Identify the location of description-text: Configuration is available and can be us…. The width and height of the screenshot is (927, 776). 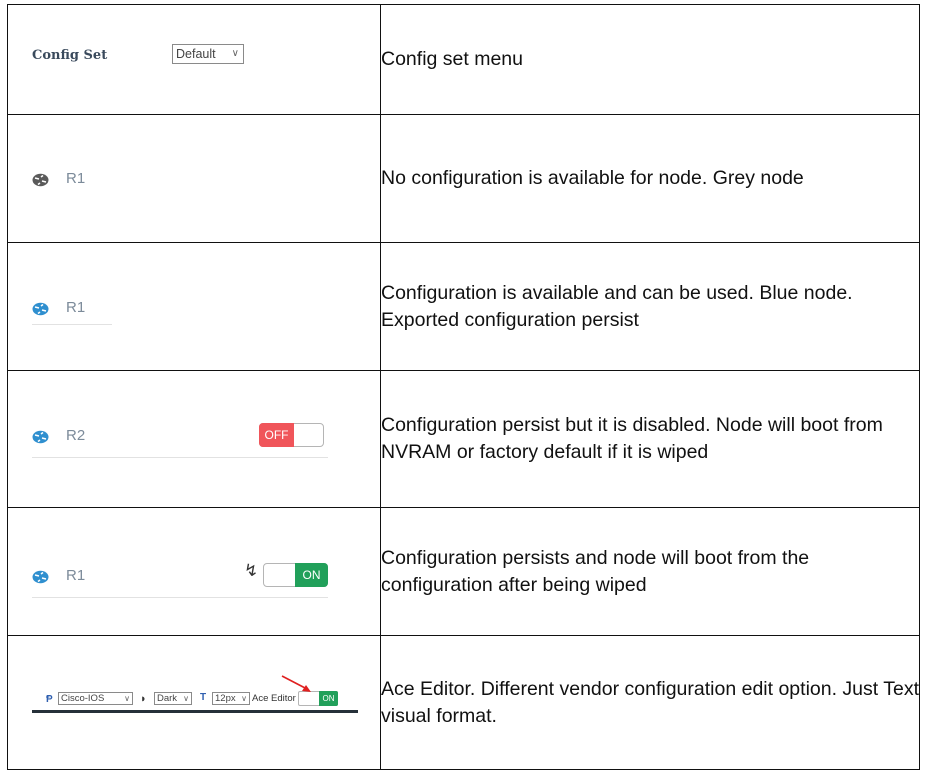
(650, 306).